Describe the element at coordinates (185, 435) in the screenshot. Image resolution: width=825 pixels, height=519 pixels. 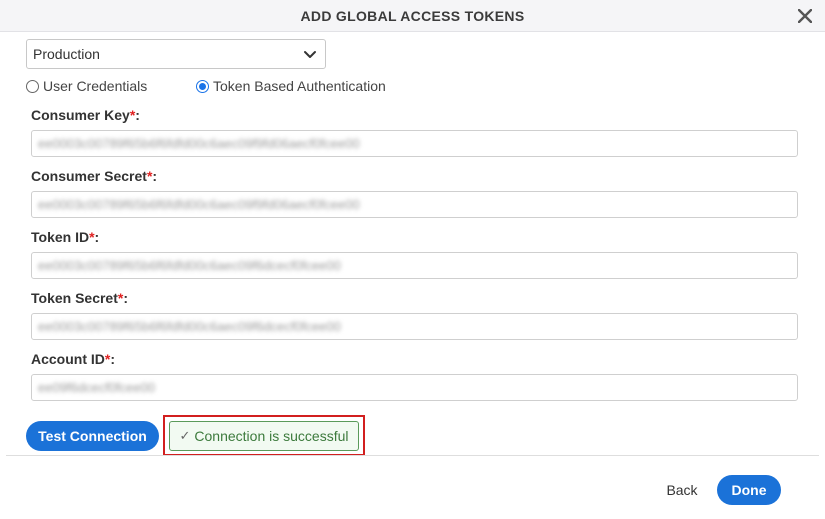
I see `check-icon: ✓` at that location.